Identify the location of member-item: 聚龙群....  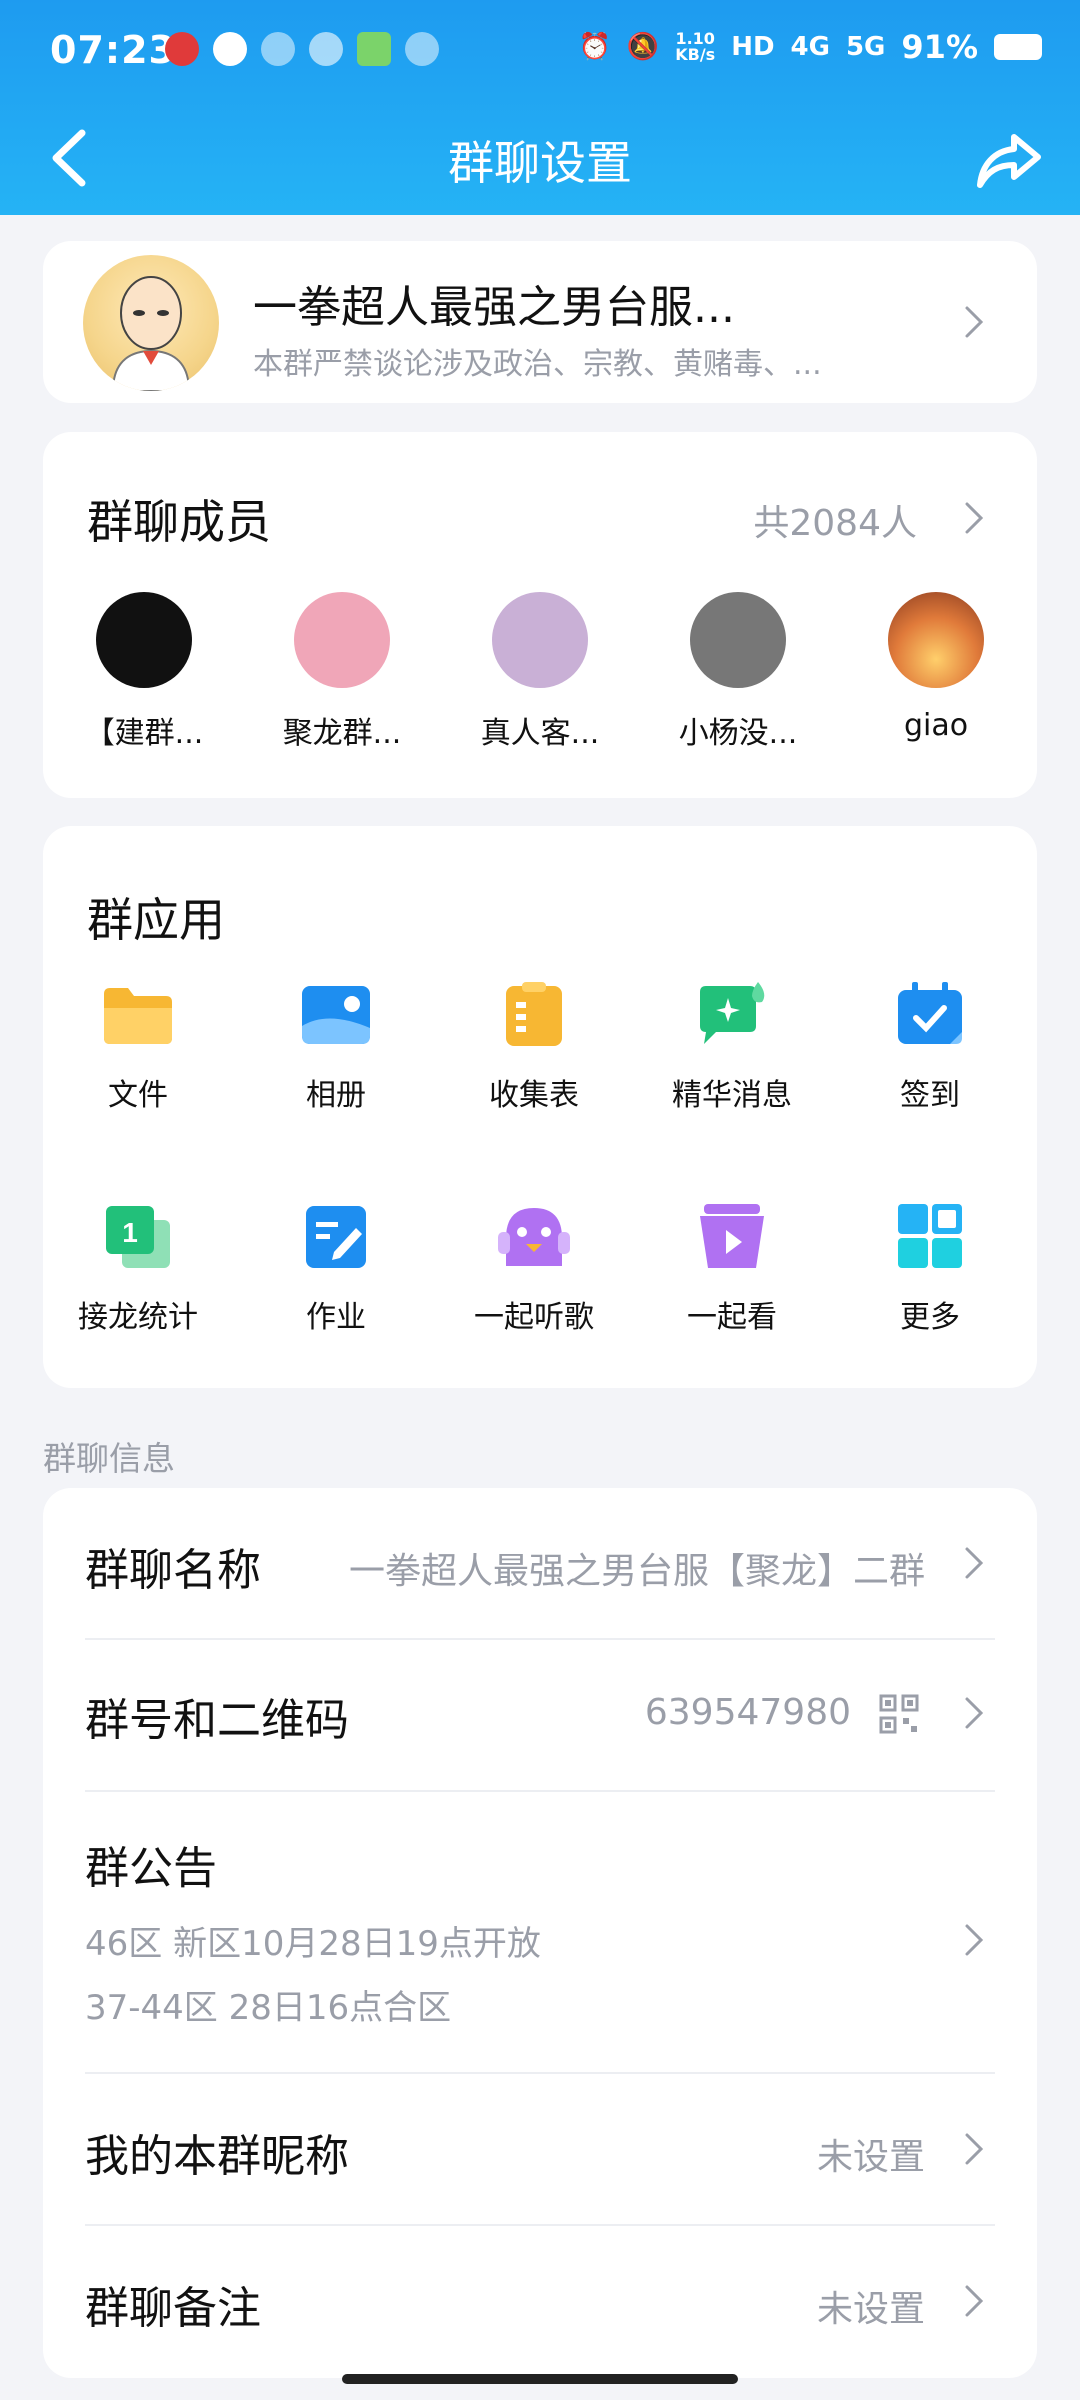
(342, 672).